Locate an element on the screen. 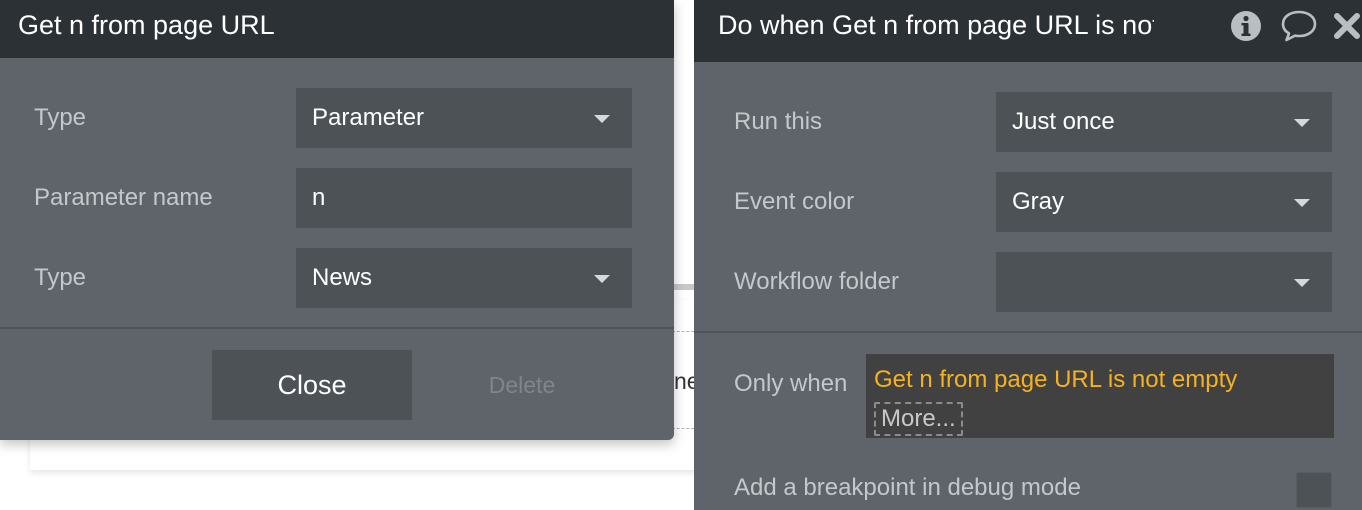 The width and height of the screenshot is (1362, 510). run-this-dropdown: Just once is located at coordinates (1164, 122).